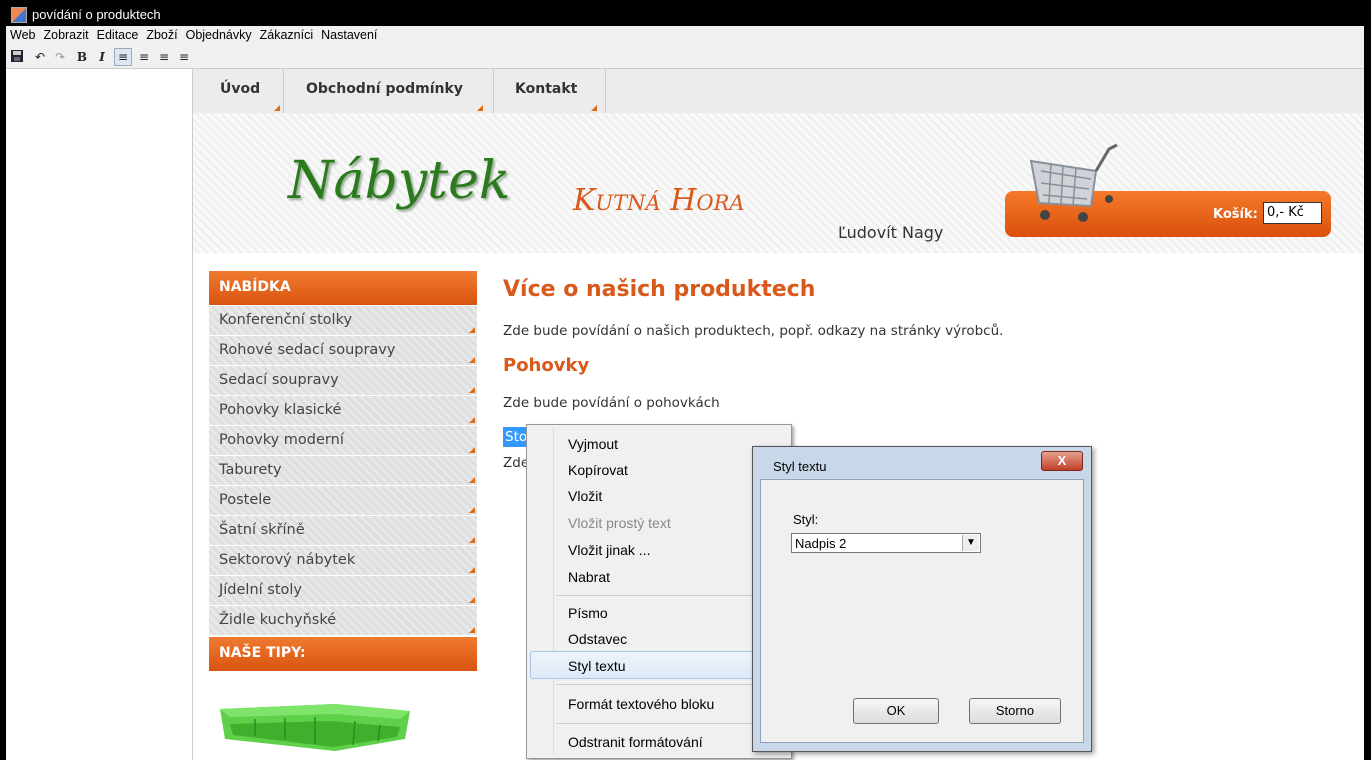  Describe the element at coordinates (164, 57) in the screenshot. I see `align-right-icon: ≡` at that location.